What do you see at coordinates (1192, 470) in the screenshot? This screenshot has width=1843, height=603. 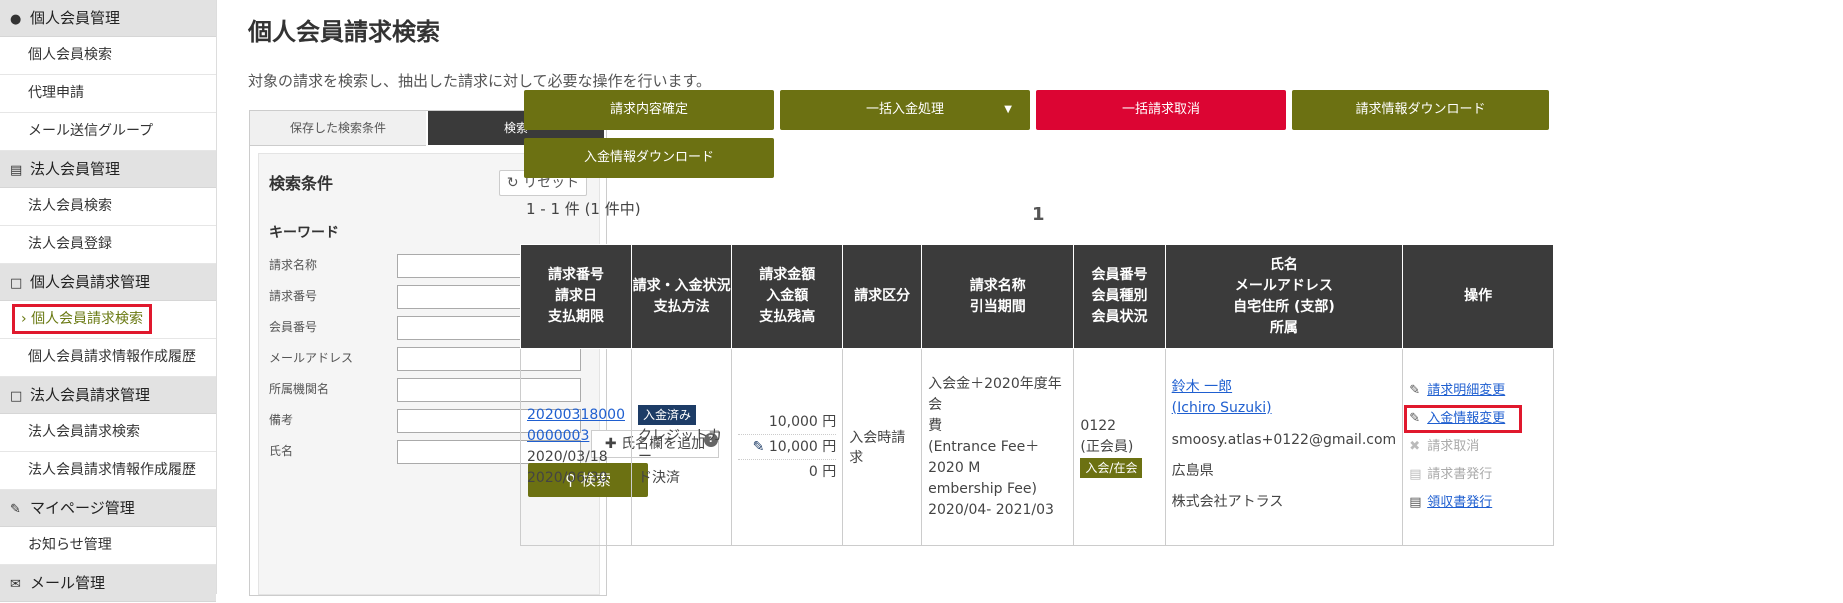 I see `person-address: 広島県` at bounding box center [1192, 470].